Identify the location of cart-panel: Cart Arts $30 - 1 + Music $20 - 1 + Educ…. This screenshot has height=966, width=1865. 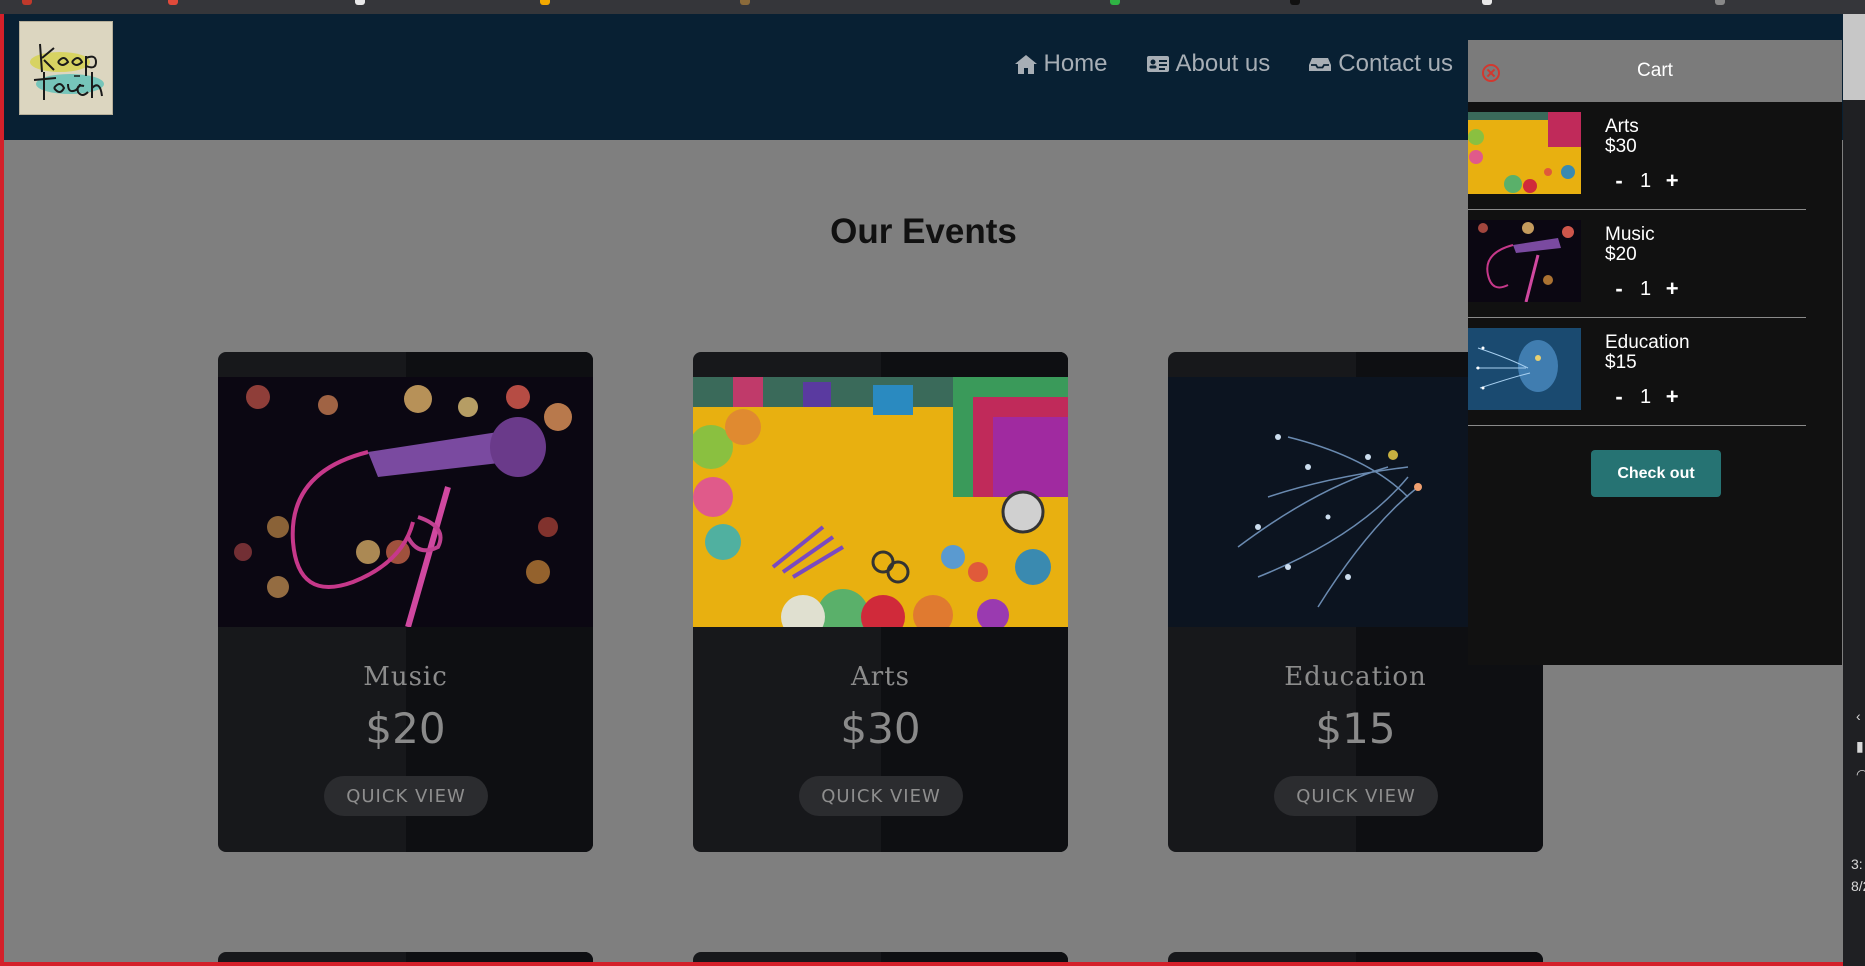
(1655, 352).